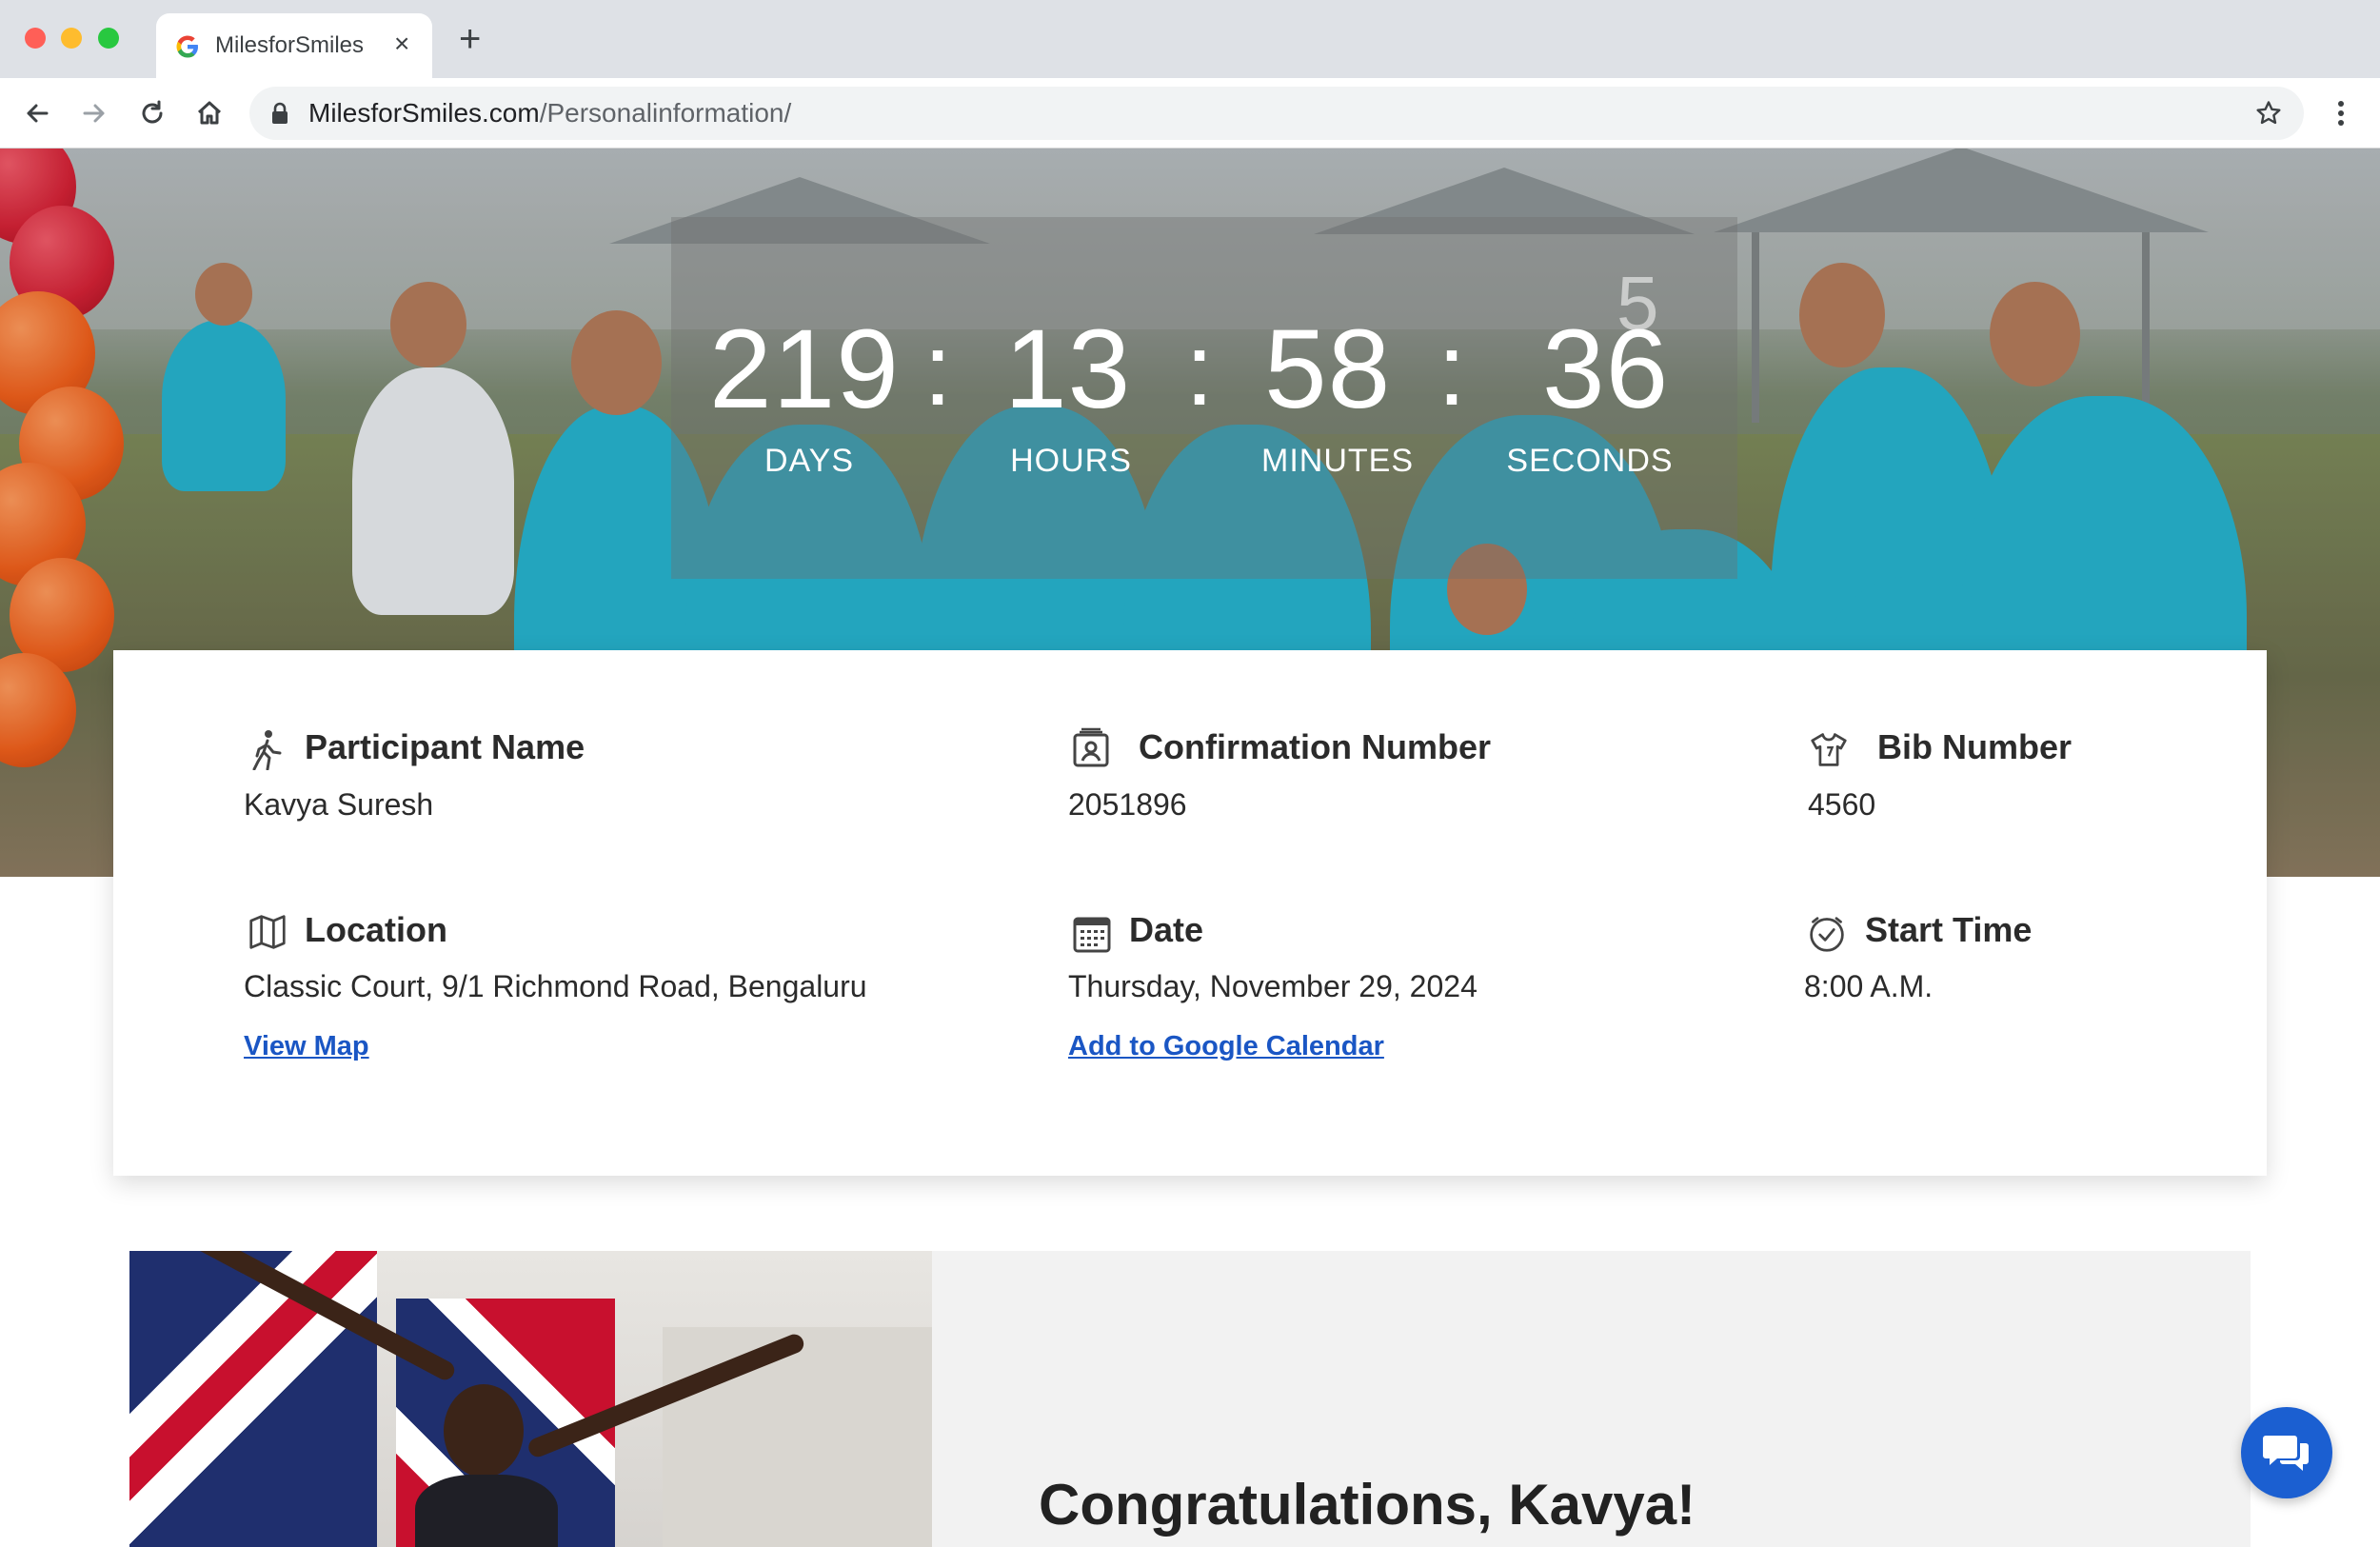 The image size is (2380, 1547). What do you see at coordinates (37, 113) in the screenshot?
I see `back-arrow-icon` at bounding box center [37, 113].